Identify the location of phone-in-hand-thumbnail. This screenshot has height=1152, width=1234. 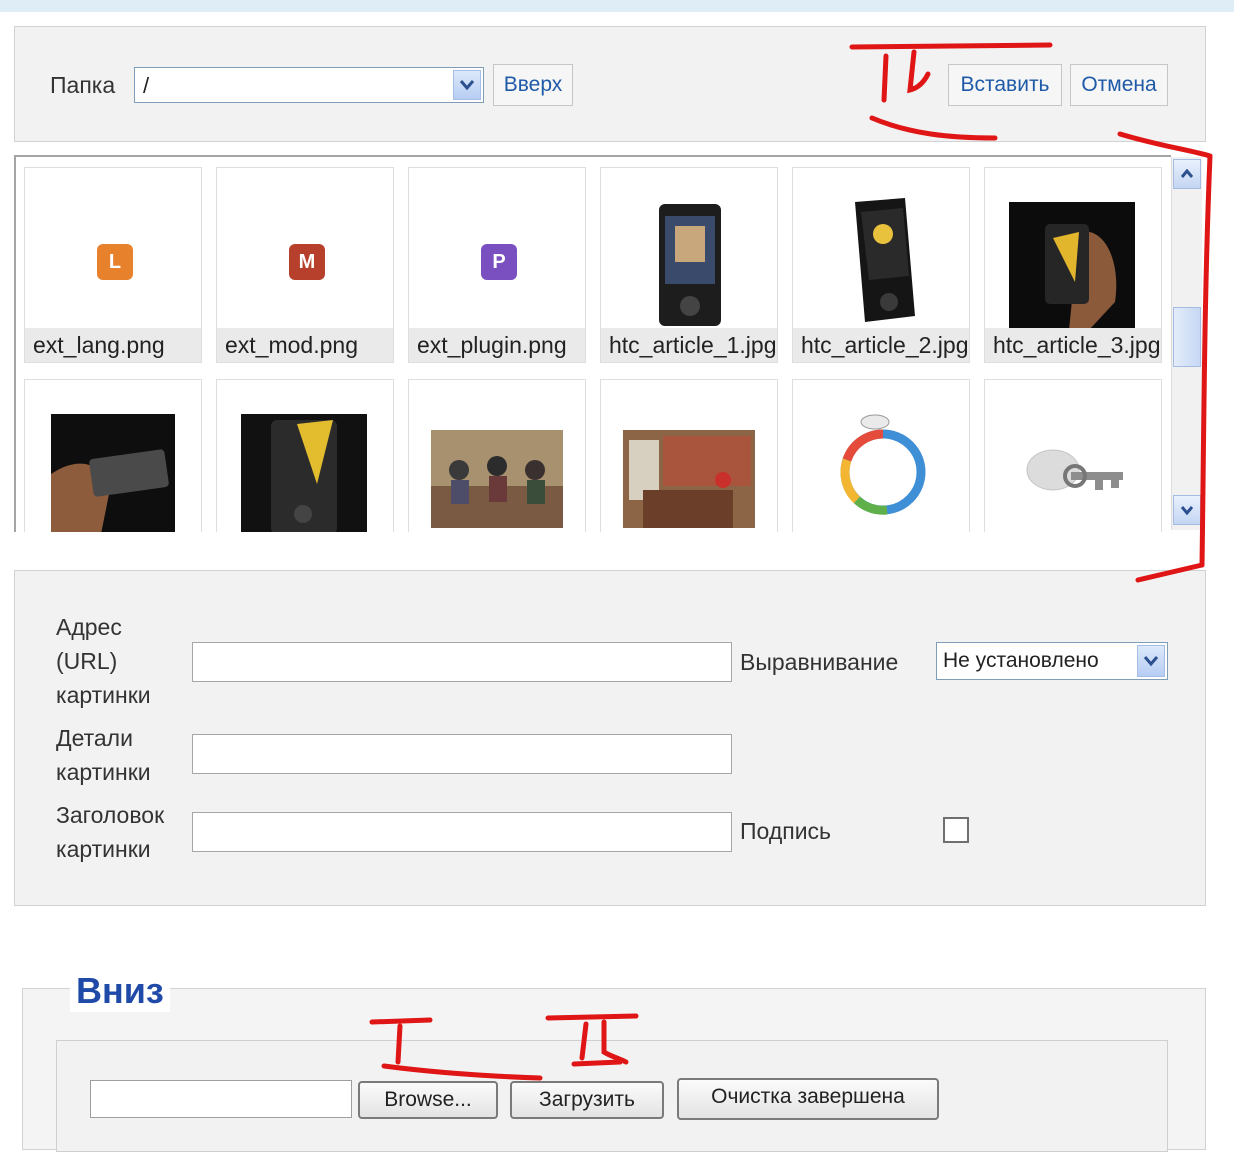
(1072, 266).